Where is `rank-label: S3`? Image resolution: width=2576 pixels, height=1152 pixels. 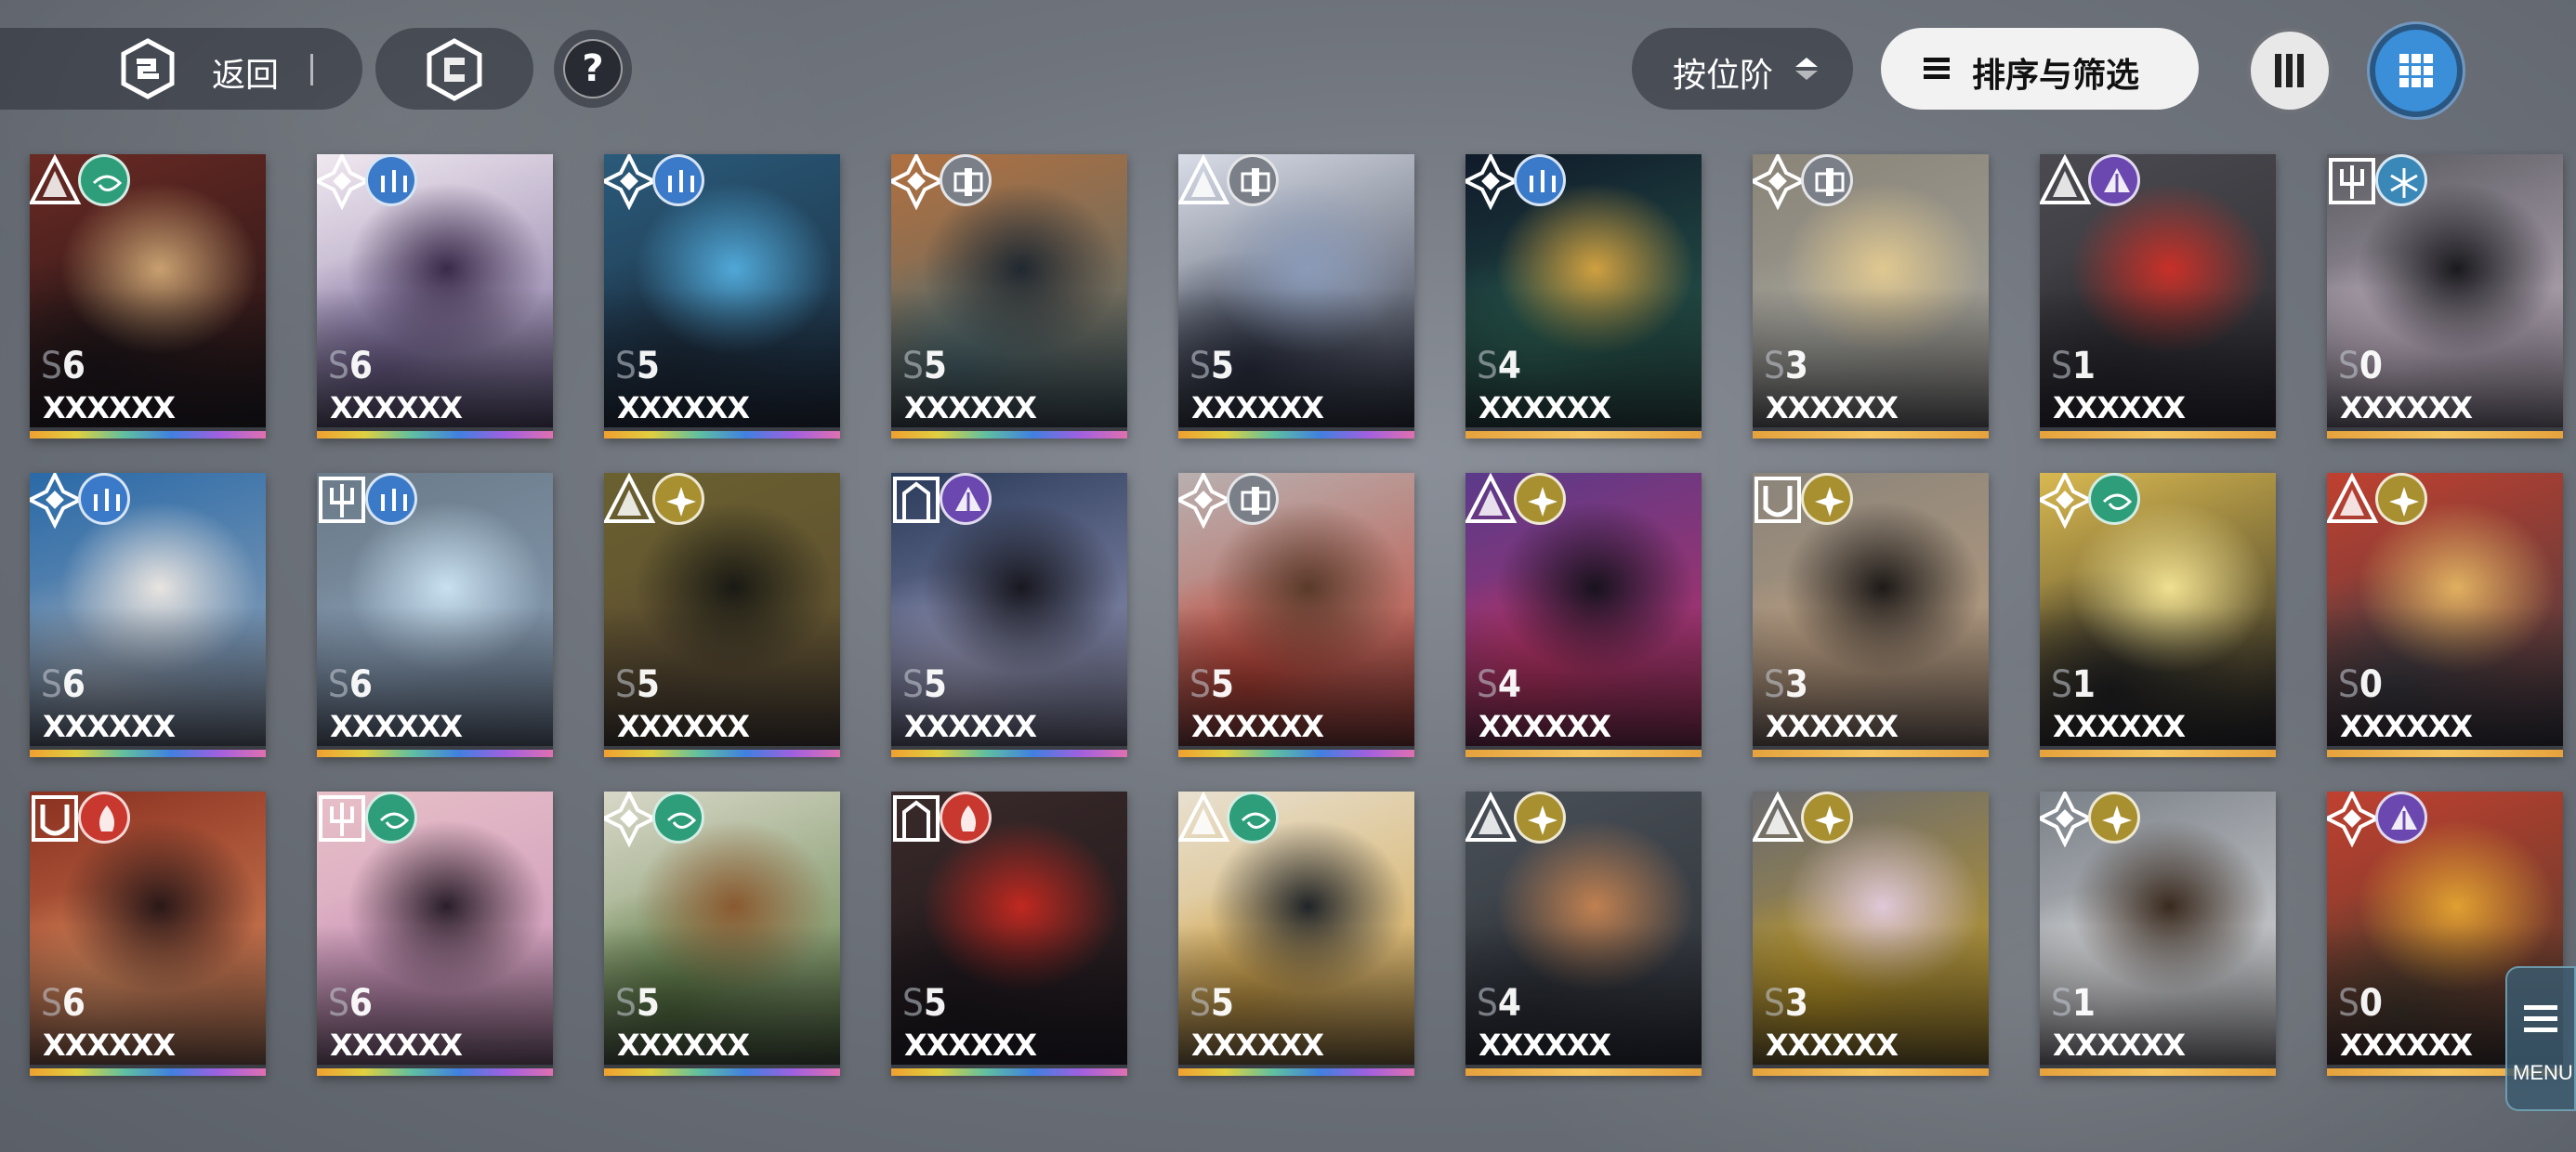
rank-label: S3 is located at coordinates (1786, 1003).